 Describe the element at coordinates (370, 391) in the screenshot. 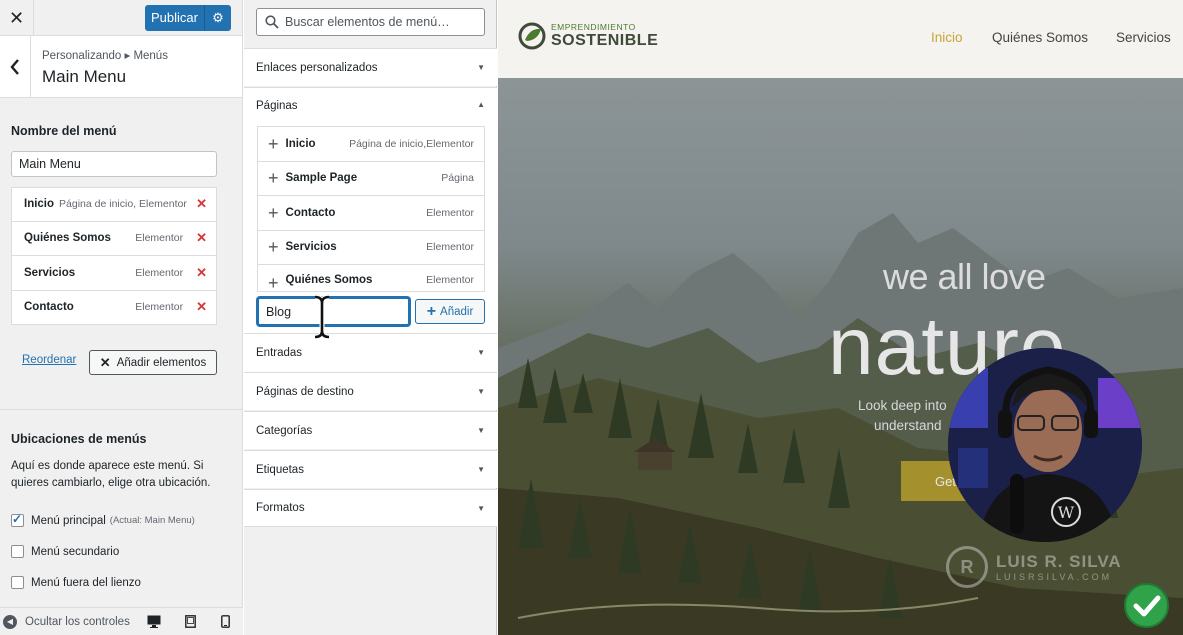

I see `accordion-landing-pages: Páginas de destino ▼` at that location.